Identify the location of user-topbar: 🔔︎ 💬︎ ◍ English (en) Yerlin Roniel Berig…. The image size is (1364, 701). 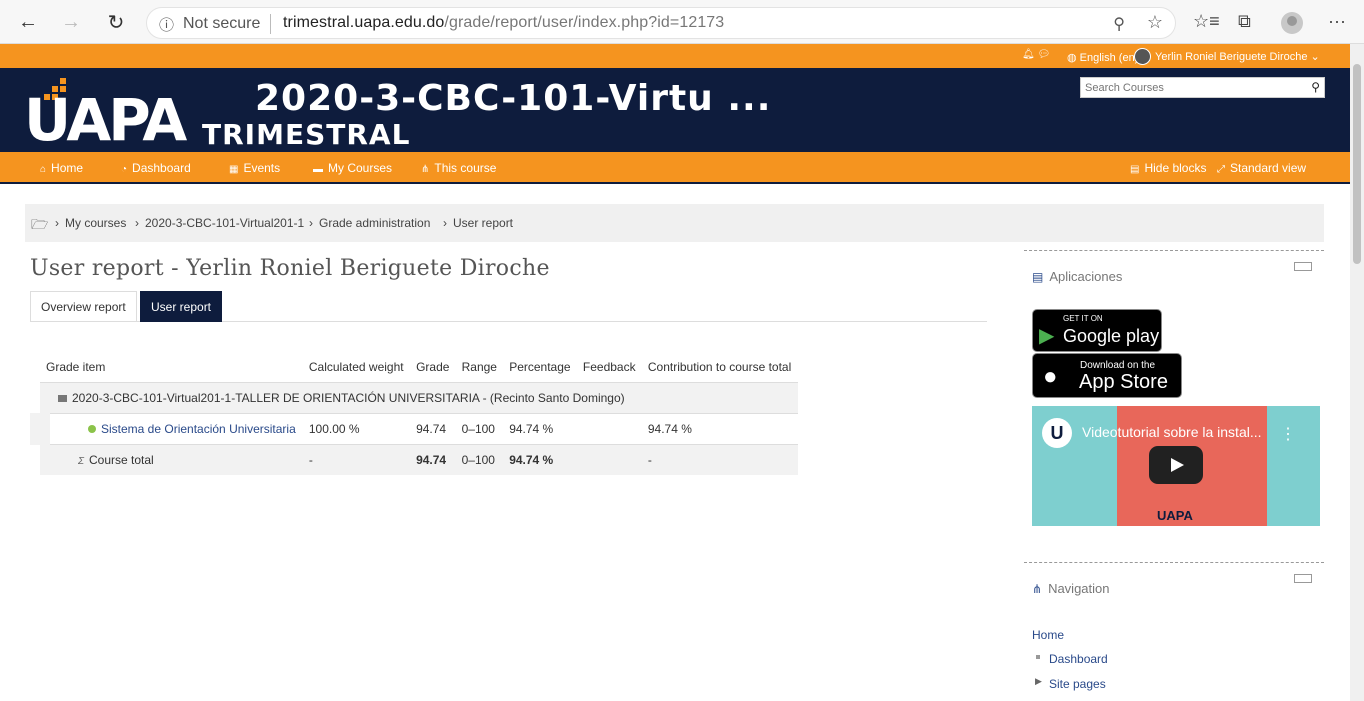
(675, 56).